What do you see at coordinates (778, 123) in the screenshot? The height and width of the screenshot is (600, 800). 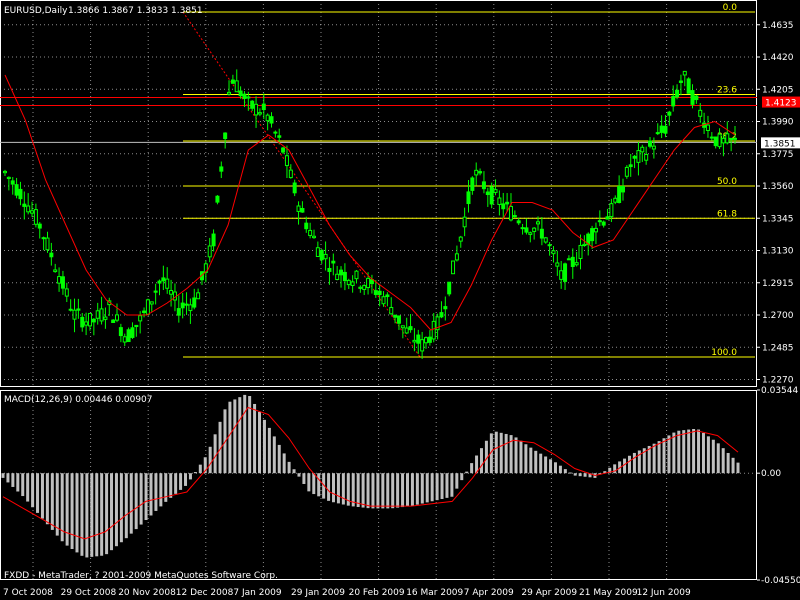 I see `price-tick-label: 1.3990` at bounding box center [778, 123].